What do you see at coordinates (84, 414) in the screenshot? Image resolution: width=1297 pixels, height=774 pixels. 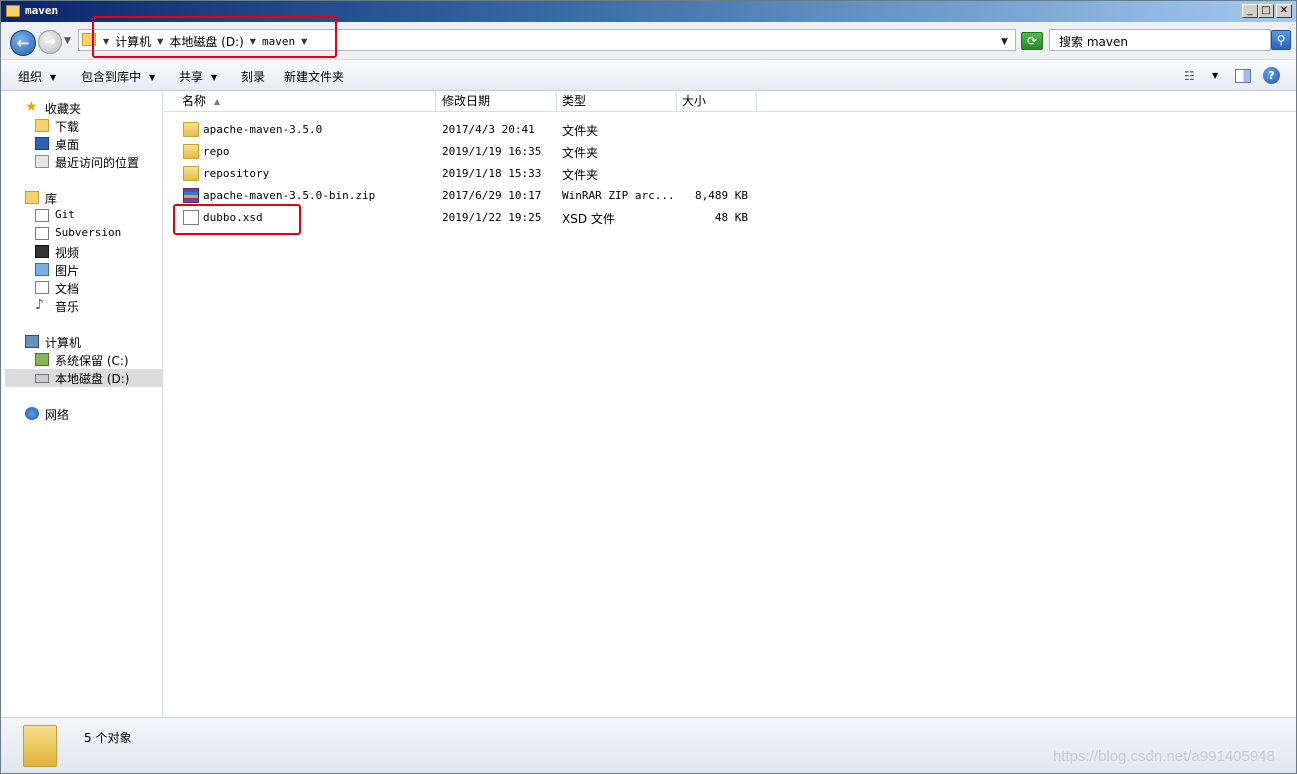 I see `nav-network: 网络` at bounding box center [84, 414].